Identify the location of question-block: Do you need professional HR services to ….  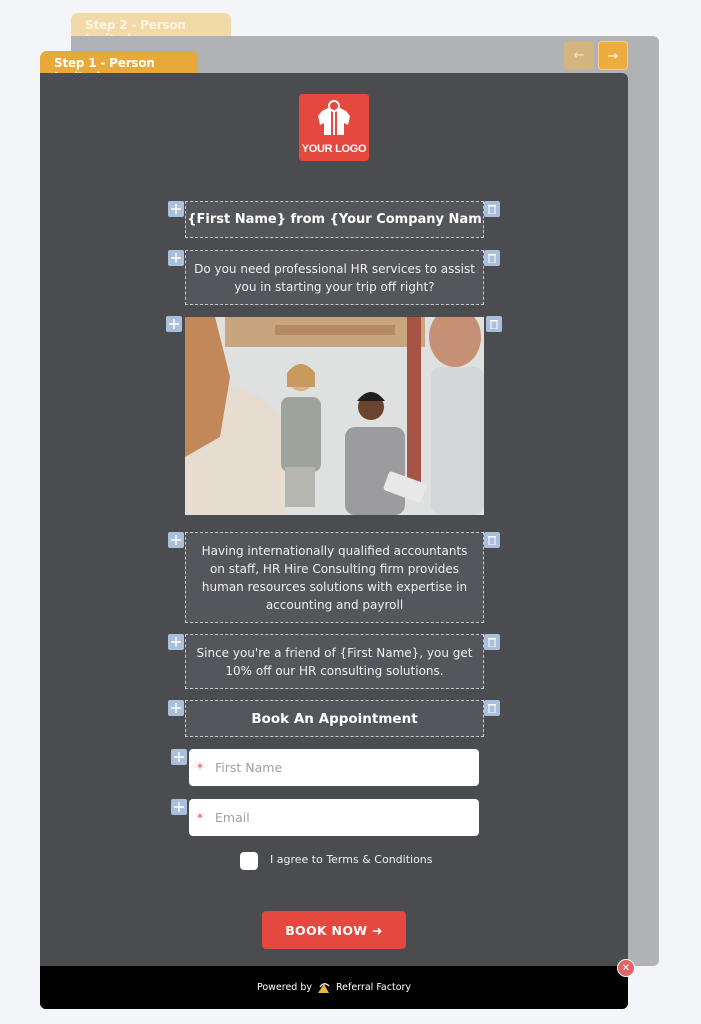
(334, 277).